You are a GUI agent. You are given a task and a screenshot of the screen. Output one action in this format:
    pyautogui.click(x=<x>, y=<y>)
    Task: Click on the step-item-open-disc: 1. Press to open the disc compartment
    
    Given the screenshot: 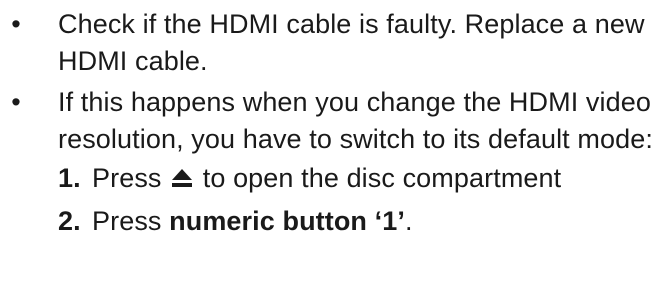 What is the action you would take?
    pyautogui.click(x=360, y=178)
    